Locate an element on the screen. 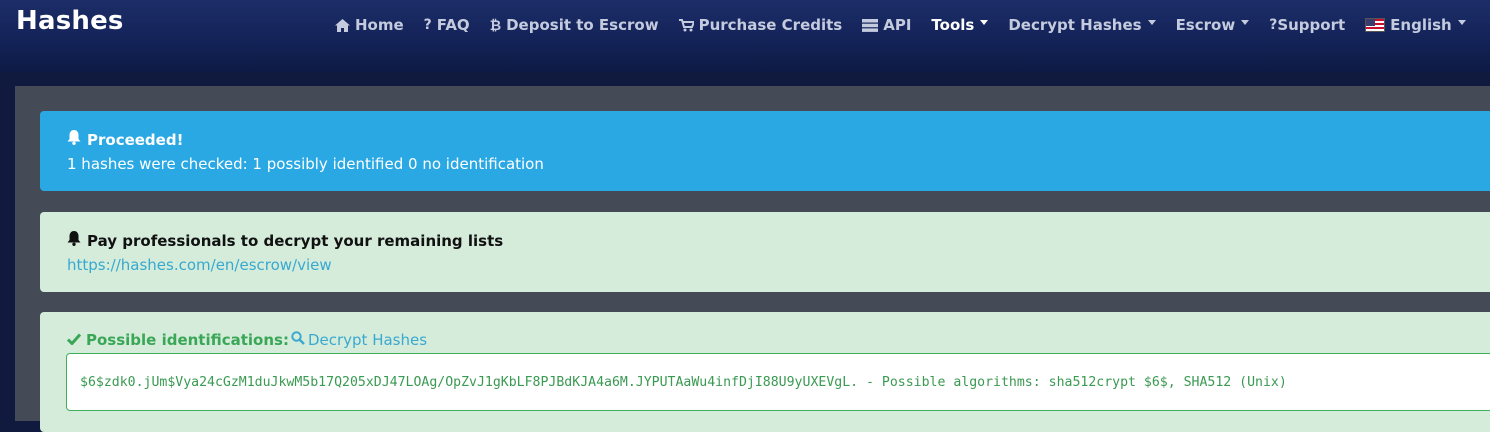 The image size is (1490, 432). server-icon is located at coordinates (870, 25).